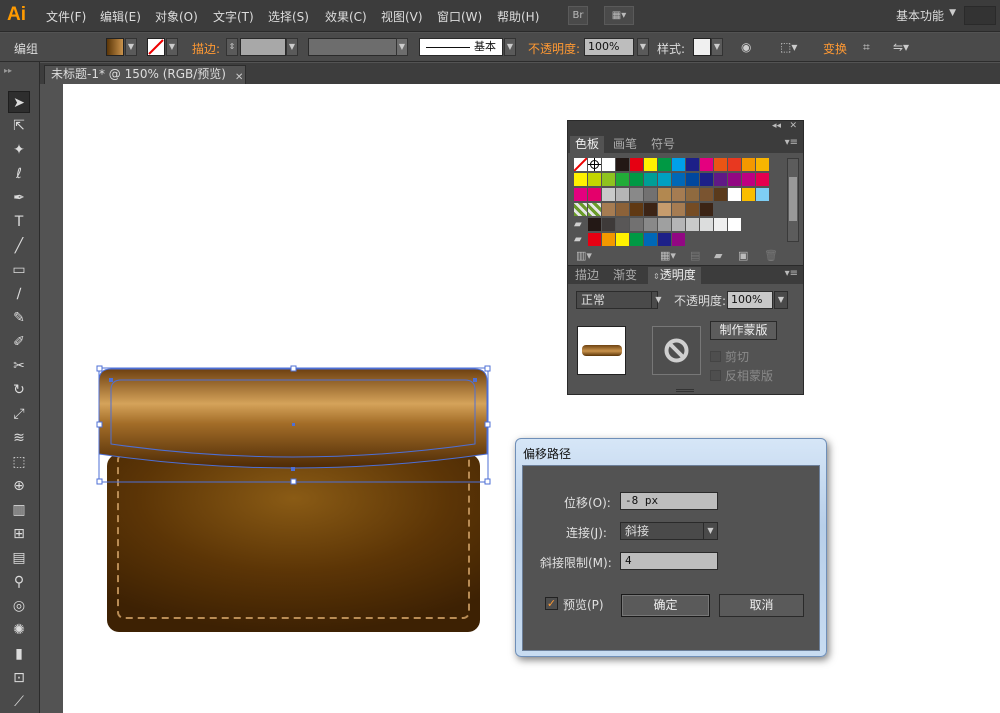  I want to click on bag-flap, so click(293, 418).